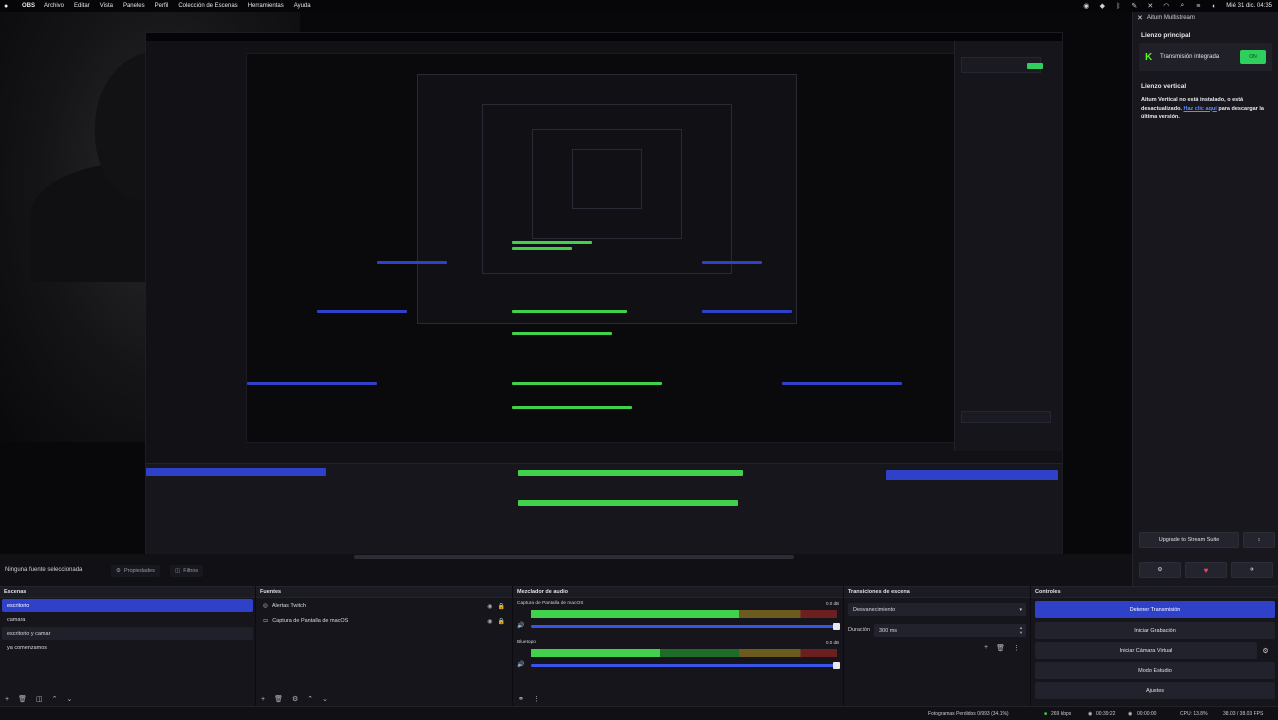  What do you see at coordinates (384, 606) in the screenshot?
I see `source-item: ◎ Alertas Twitch ◉ 🔒` at bounding box center [384, 606].